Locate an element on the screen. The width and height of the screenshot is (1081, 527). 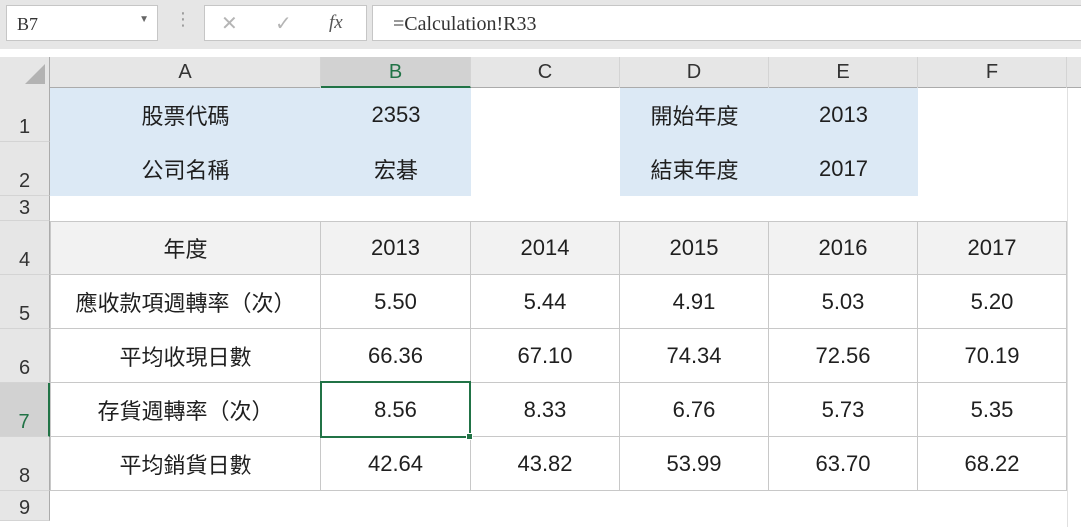
table-cell: 53.99 is located at coordinates (694, 464).